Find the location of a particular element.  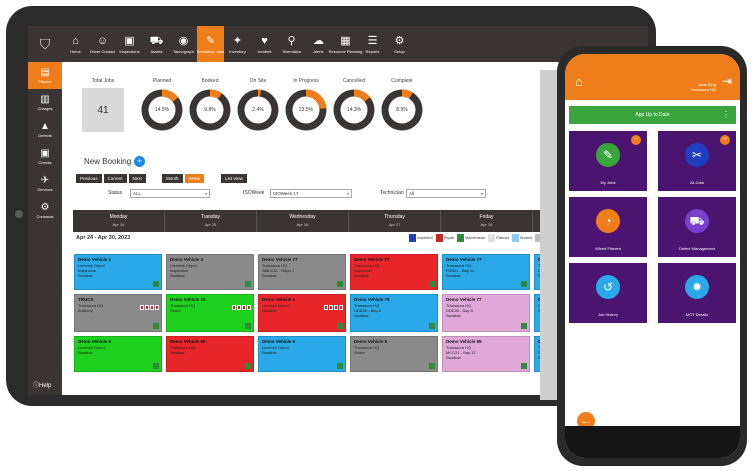

sidebar-item-planner: ▤ Planner is located at coordinates (45, 75).